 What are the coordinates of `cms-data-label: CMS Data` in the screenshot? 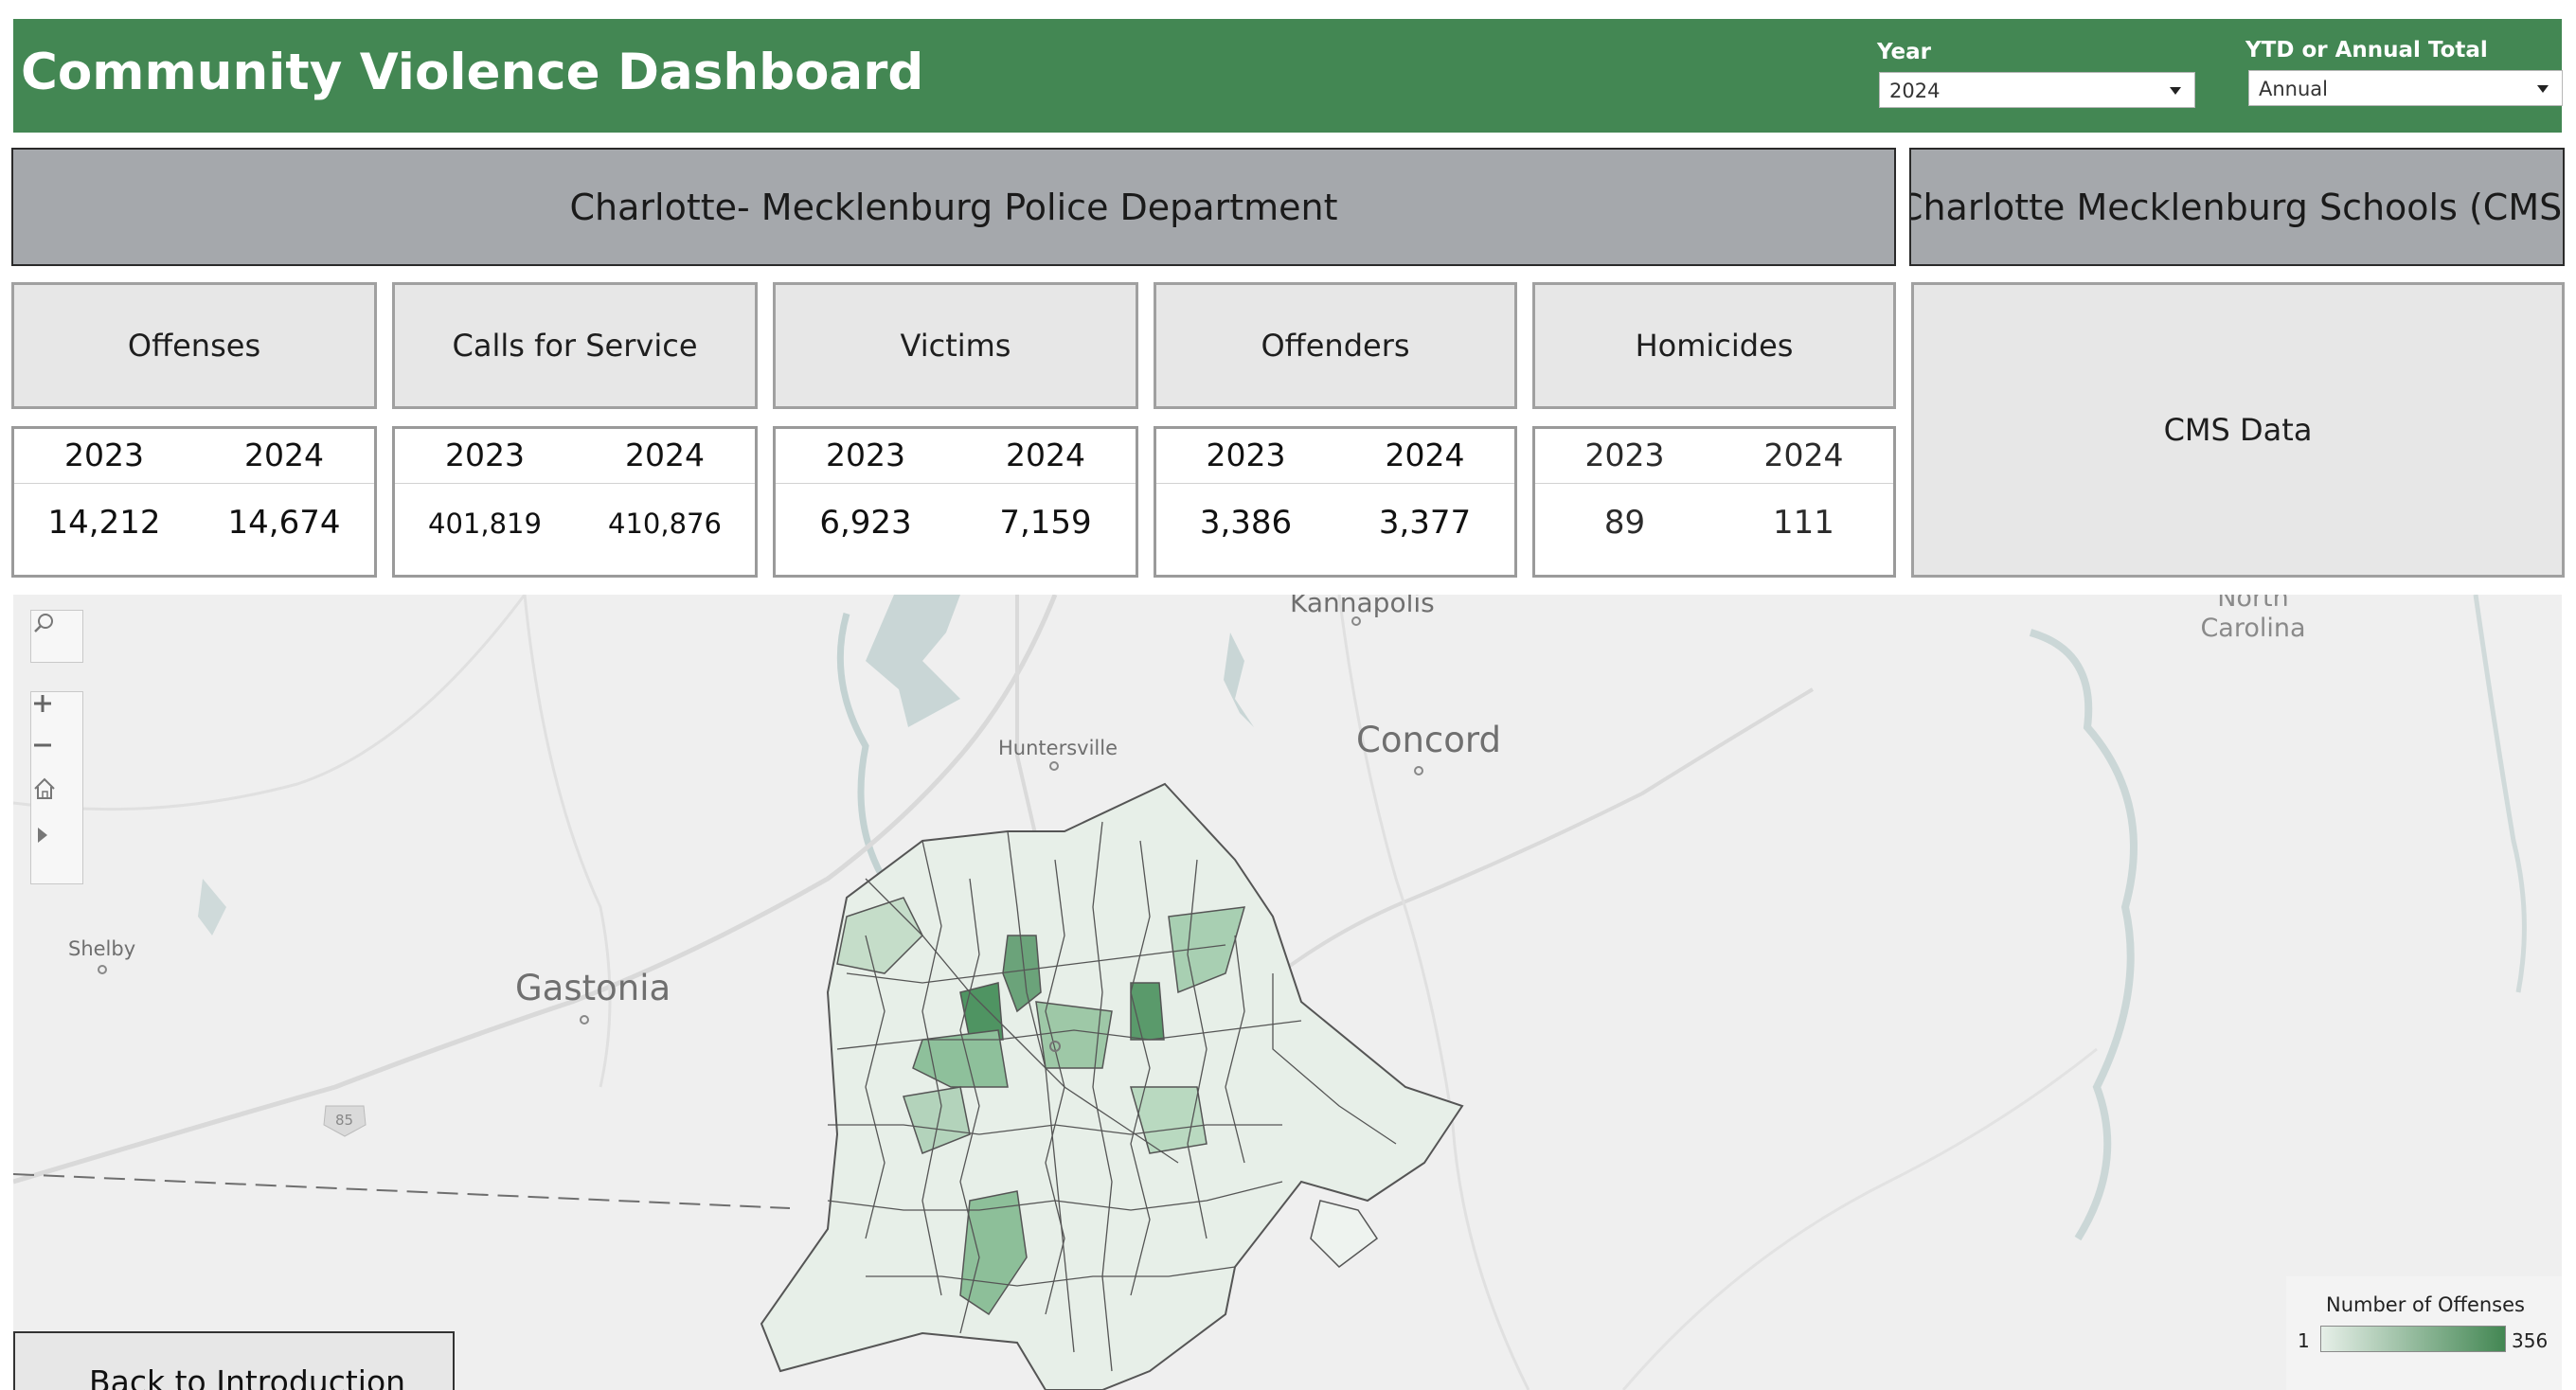 It's located at (2238, 430).